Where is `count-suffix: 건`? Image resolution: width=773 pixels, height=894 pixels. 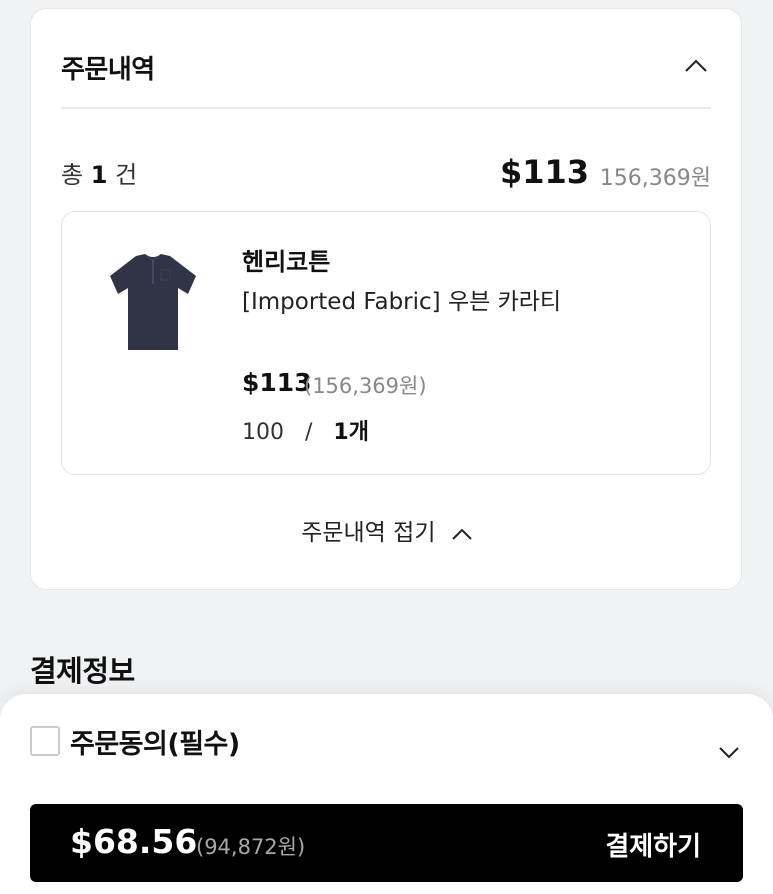 count-suffix: 건 is located at coordinates (126, 175).